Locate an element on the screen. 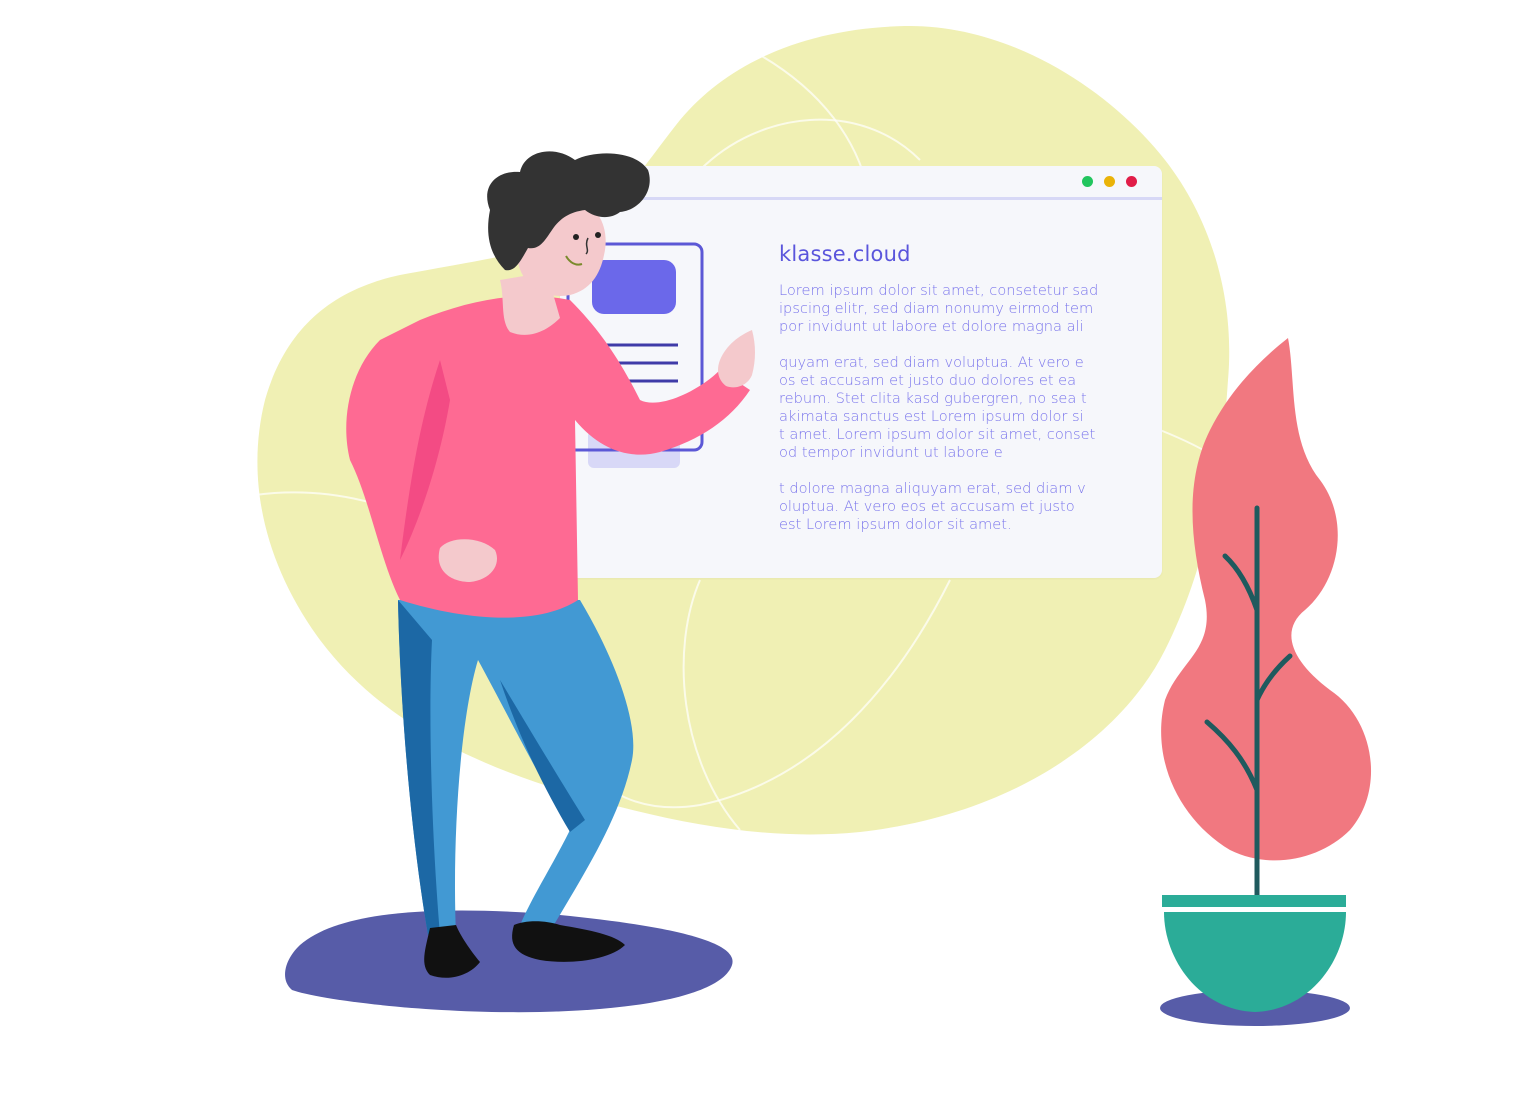 The image size is (1514, 1102). plant-illustration is located at coordinates (1266, 675).